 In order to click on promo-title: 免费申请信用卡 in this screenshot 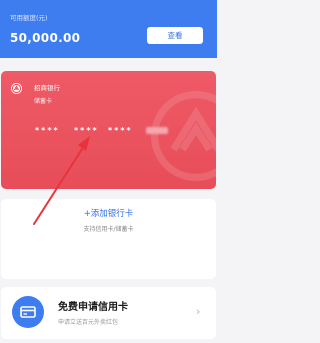, I will do `click(93, 307)`.